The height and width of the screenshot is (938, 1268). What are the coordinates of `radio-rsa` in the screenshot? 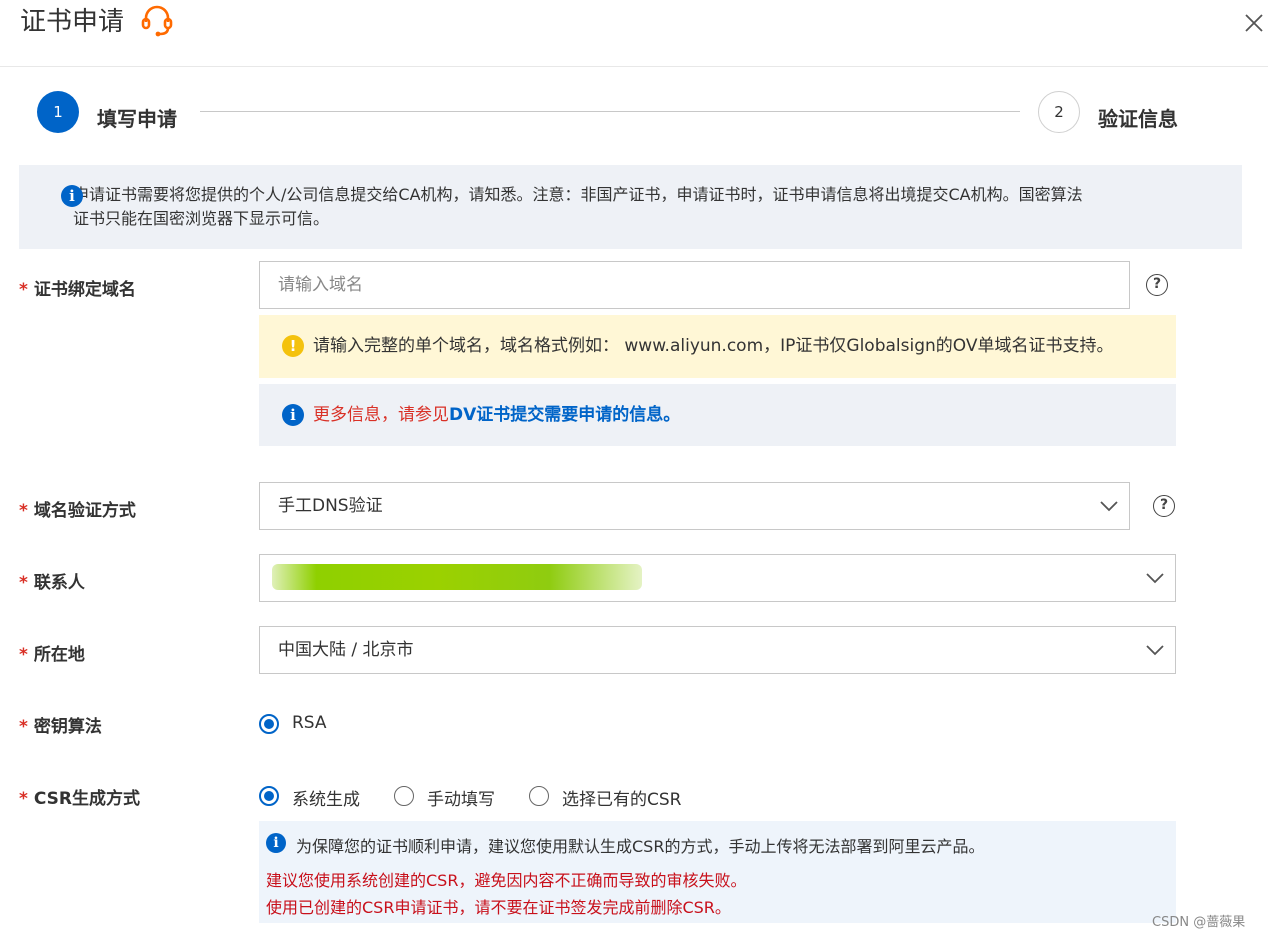 It's located at (269, 724).